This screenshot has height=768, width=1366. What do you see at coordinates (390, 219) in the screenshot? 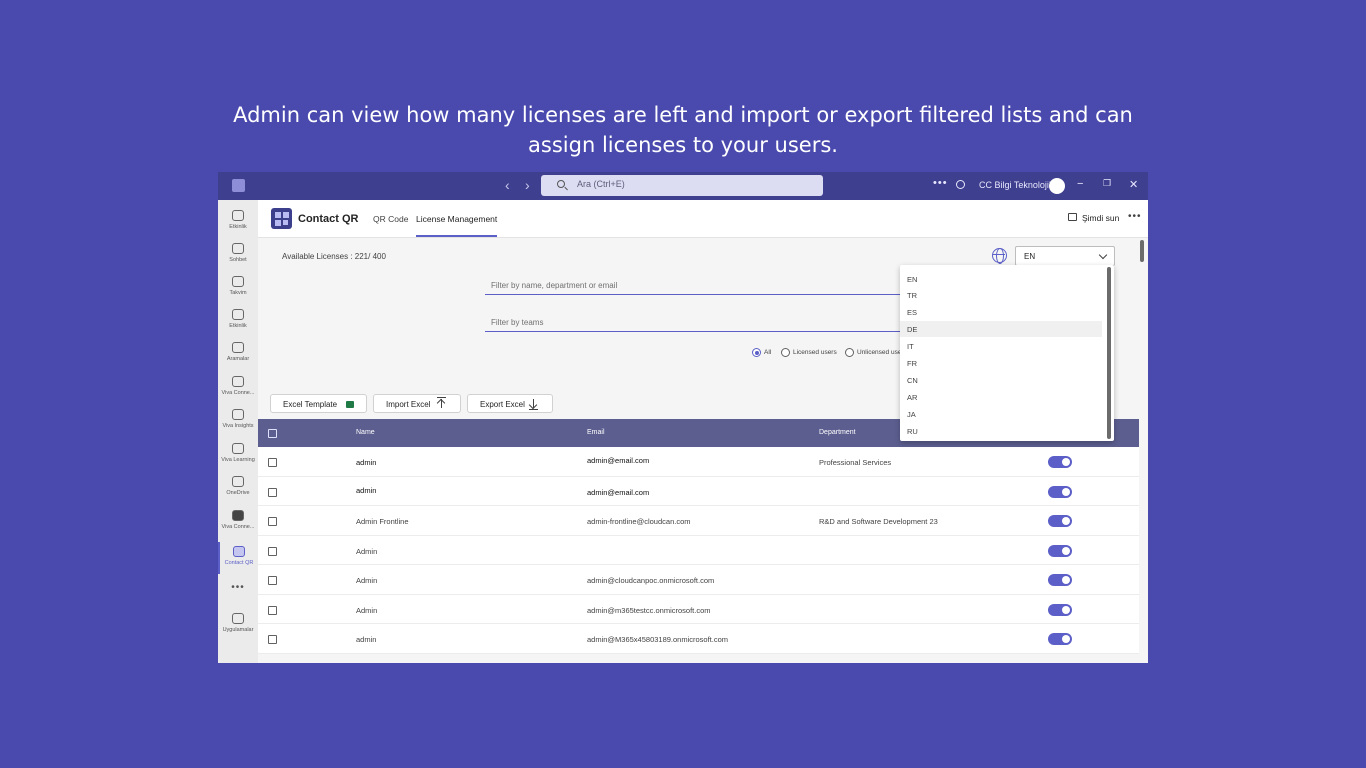
I see `tab-qr-code: QR Code` at bounding box center [390, 219].